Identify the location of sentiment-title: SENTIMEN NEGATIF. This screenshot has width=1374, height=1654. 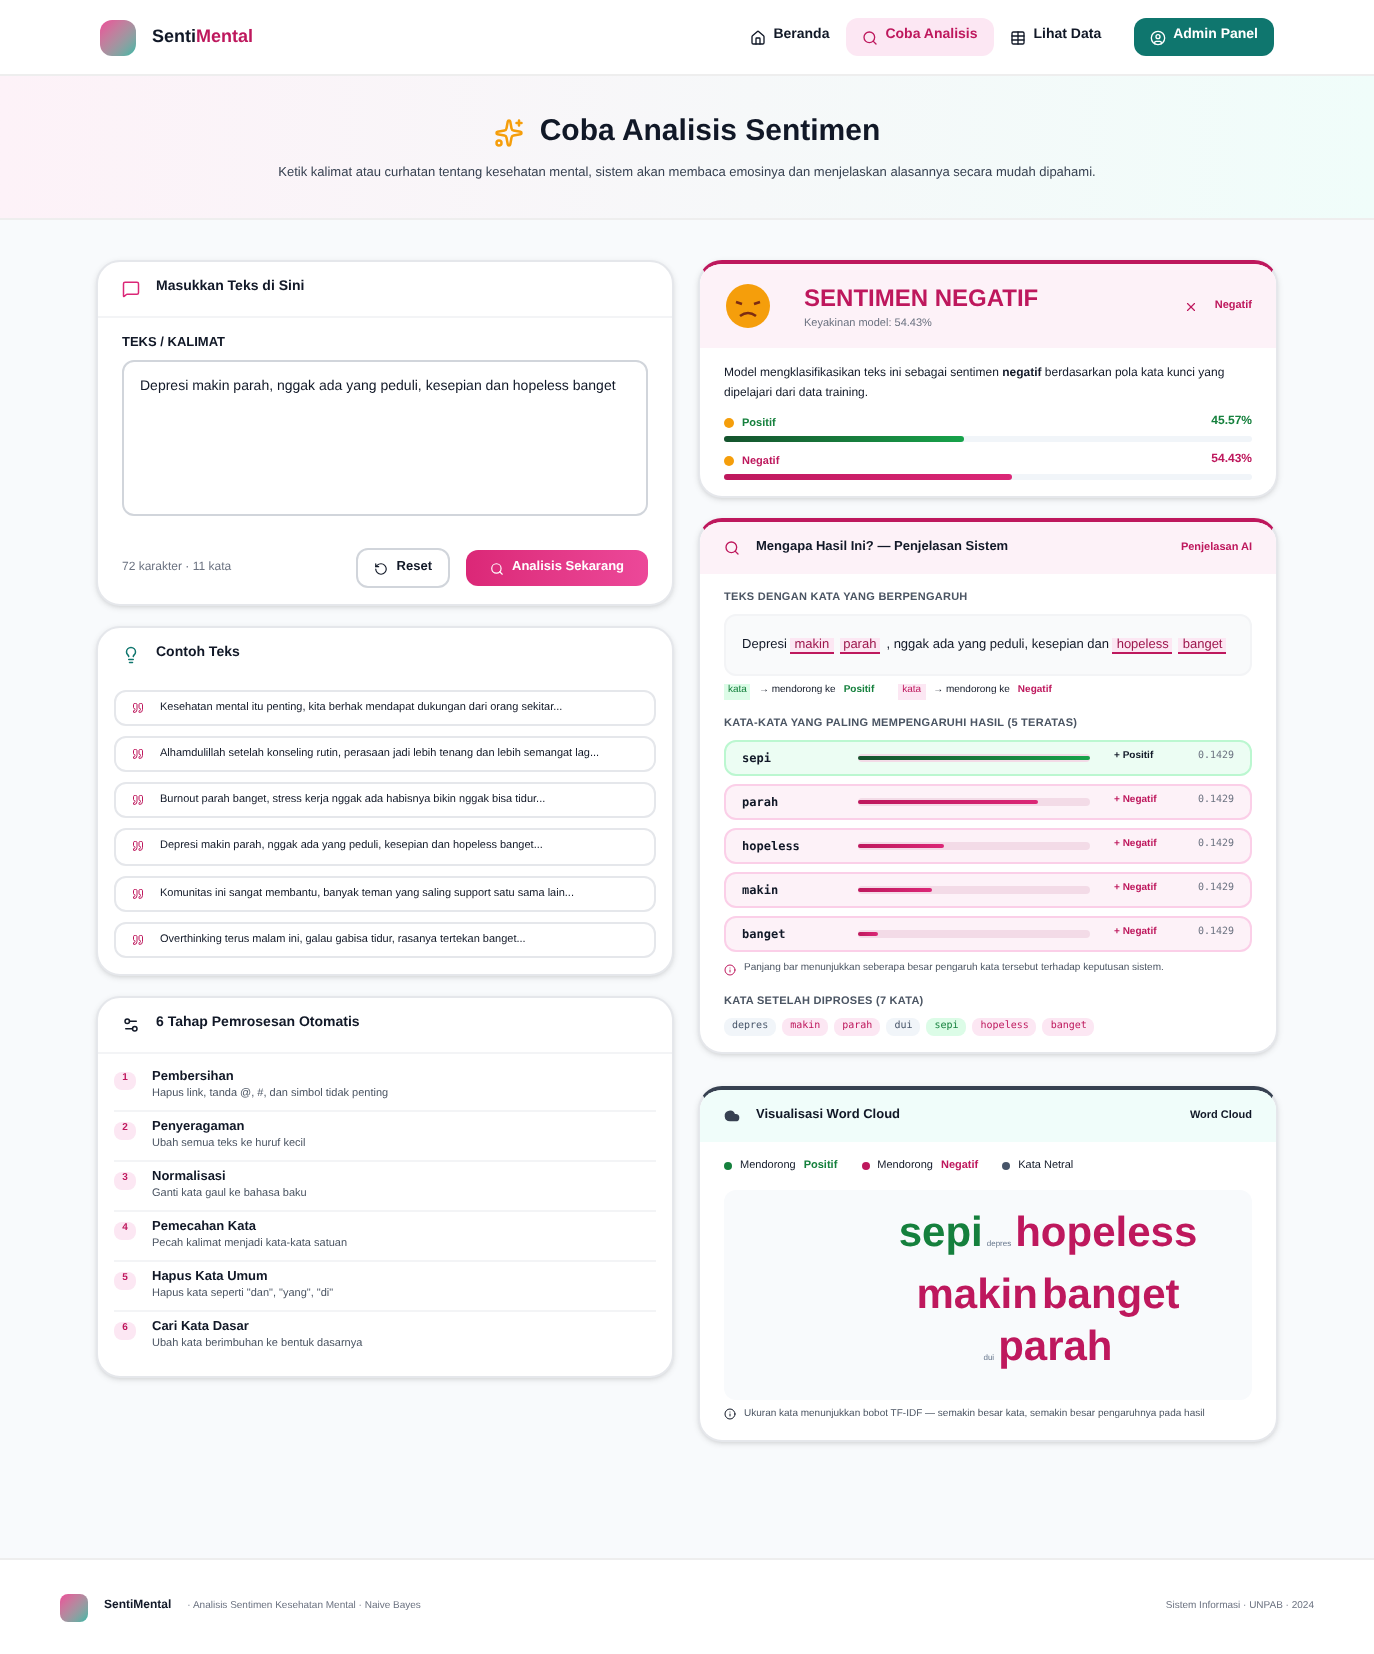
(922, 299).